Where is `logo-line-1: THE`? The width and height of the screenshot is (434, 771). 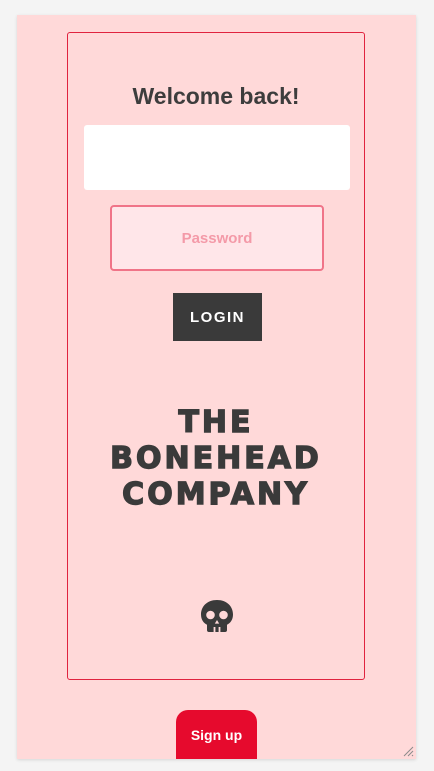 logo-line-1: THE is located at coordinates (216, 422).